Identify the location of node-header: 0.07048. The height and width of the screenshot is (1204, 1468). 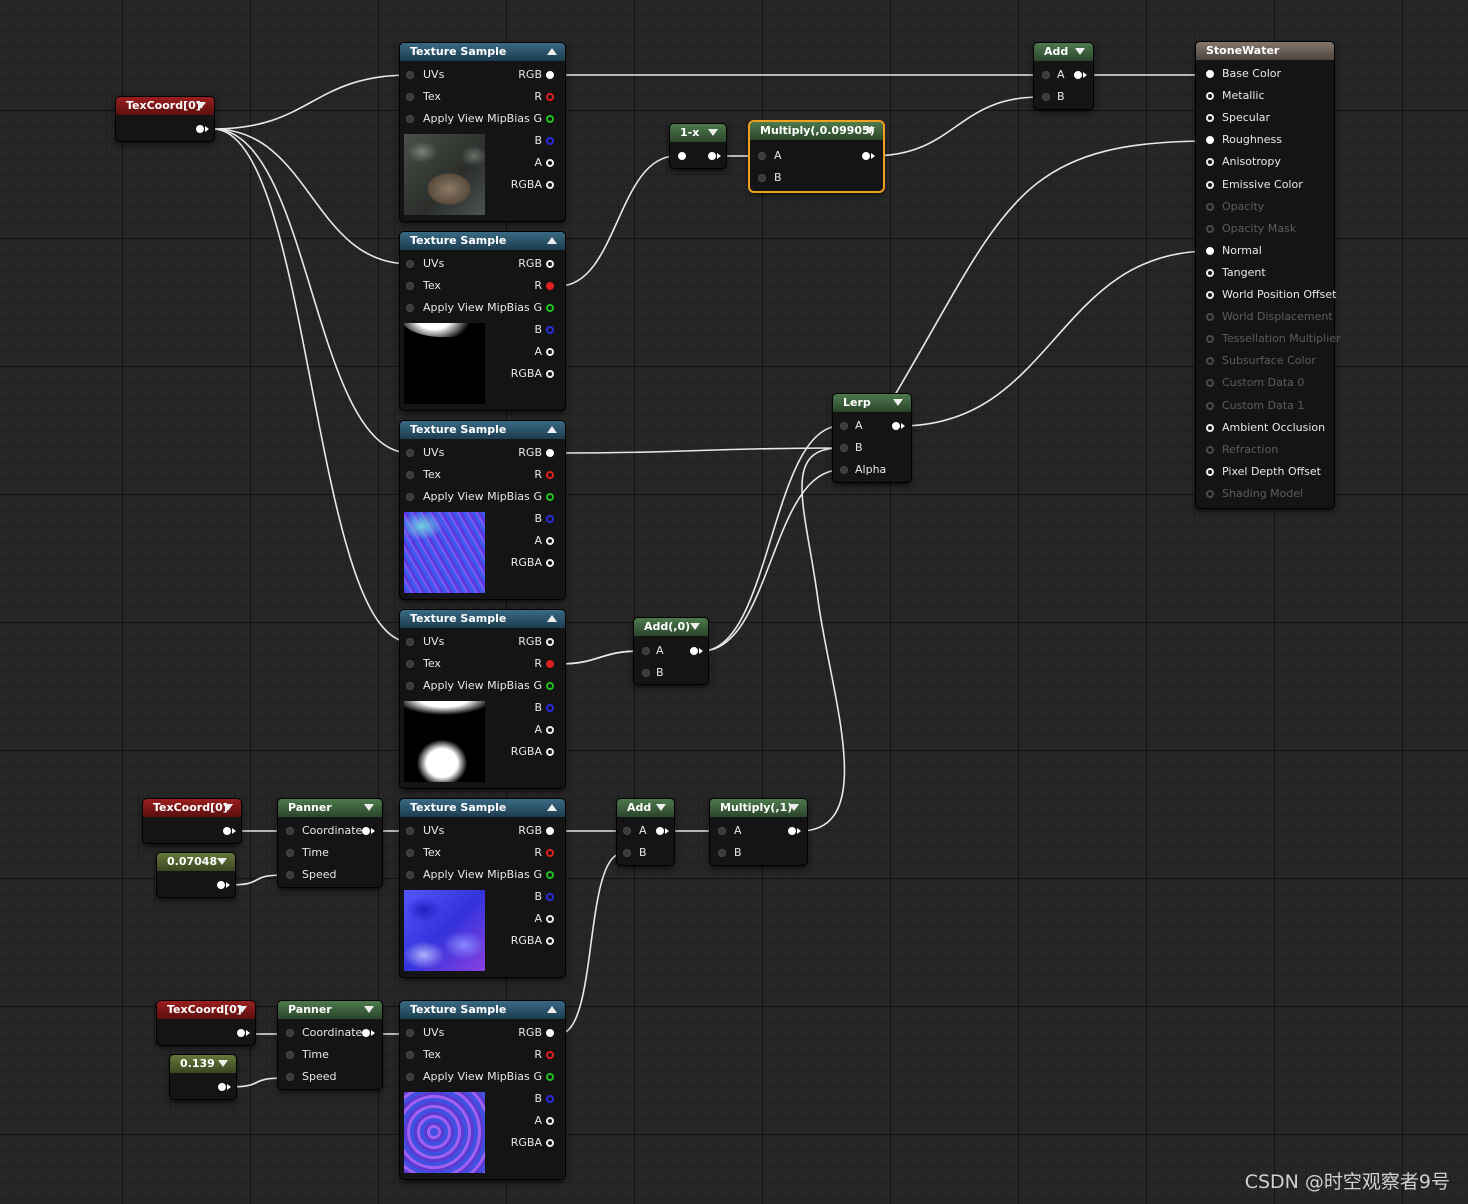
(196, 862).